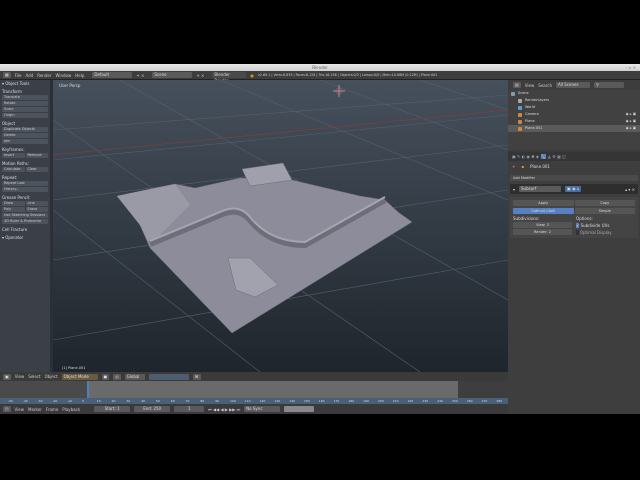  I want to click on menu-frame: Frame, so click(52, 409).